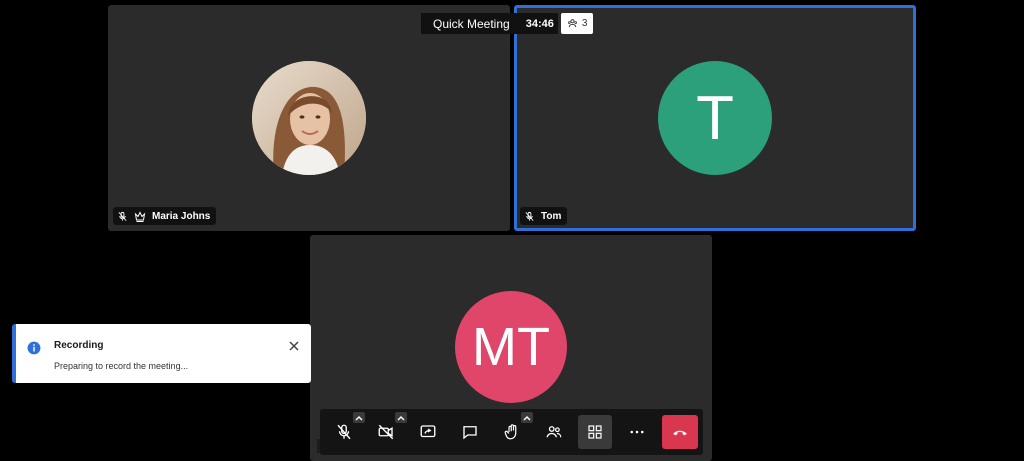 Image resolution: width=1024 pixels, height=461 pixels. I want to click on tile-view-button, so click(595, 432).